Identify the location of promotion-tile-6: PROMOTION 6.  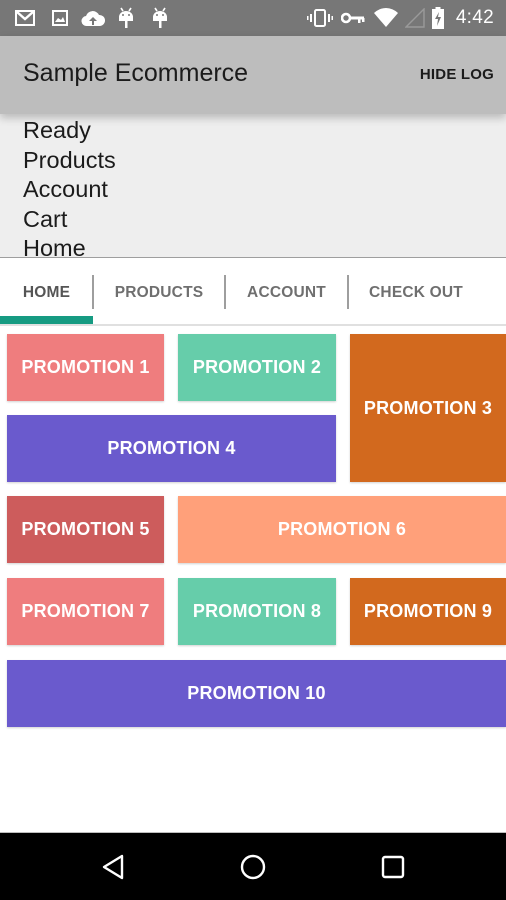
(342, 529).